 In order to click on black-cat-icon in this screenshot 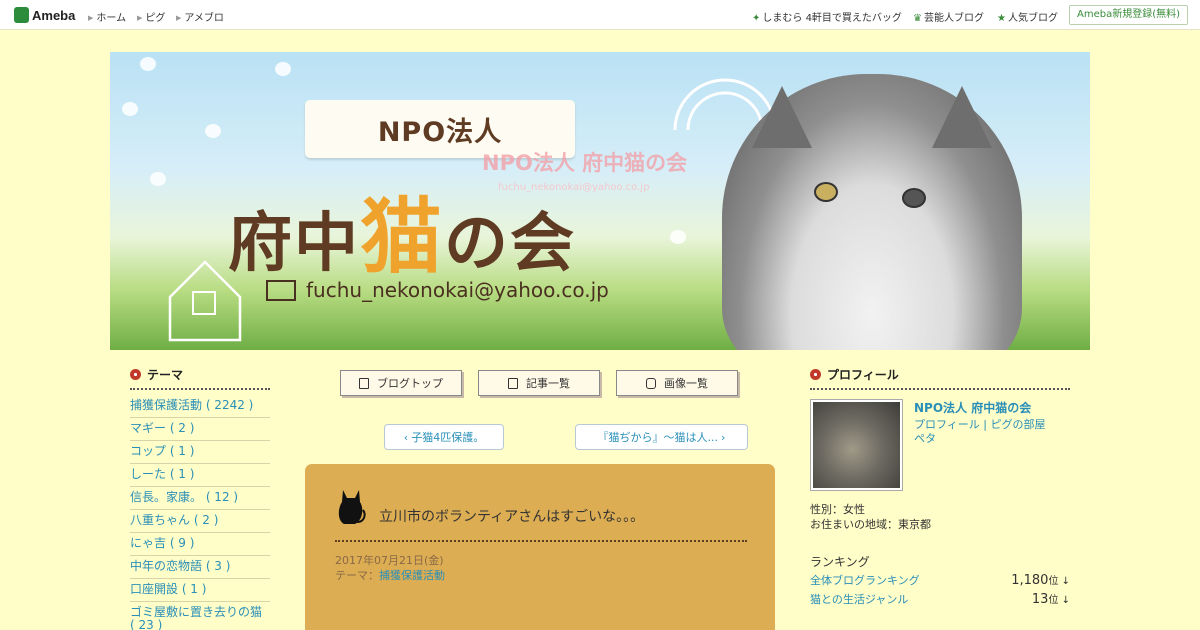, I will do `click(352, 507)`.